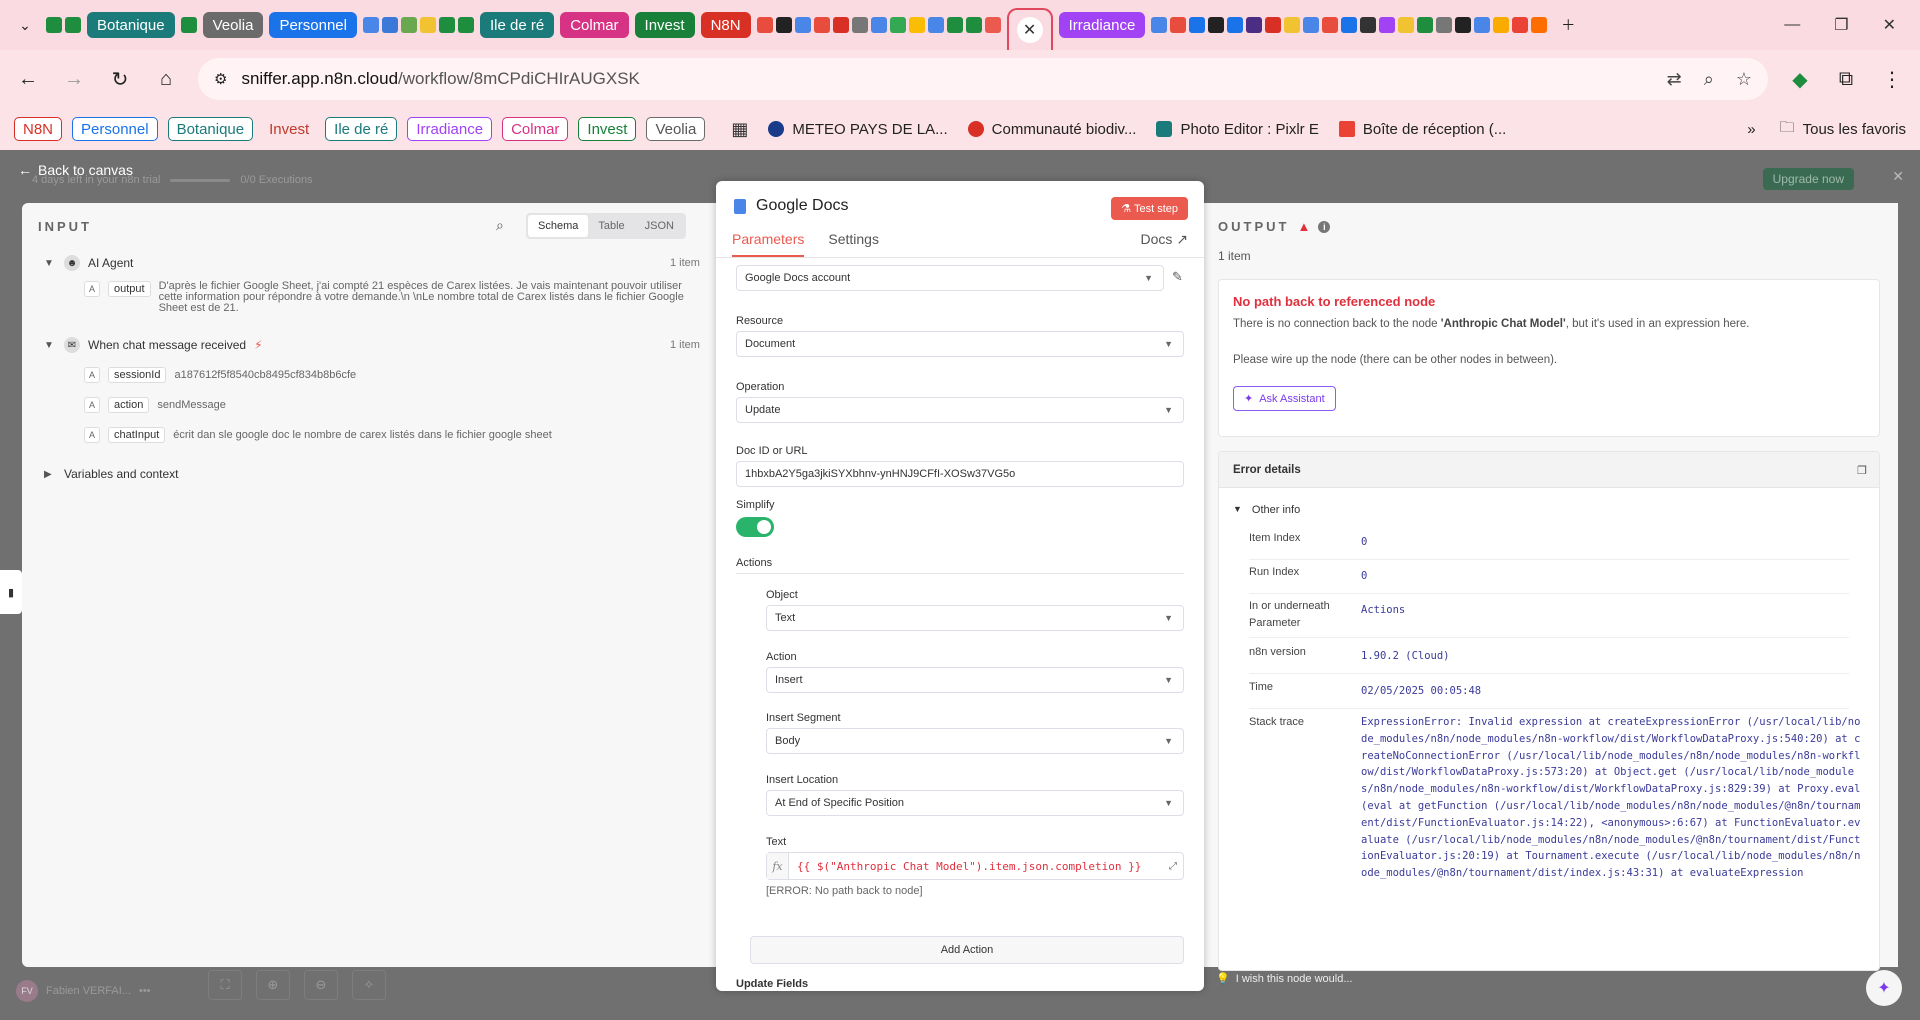 The height and width of the screenshot is (1020, 1920). I want to click on docs-link: Docs ↗, so click(1164, 239).